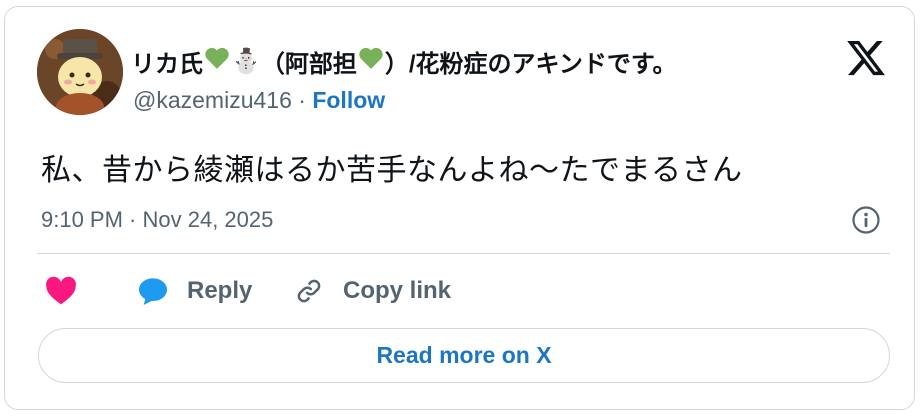  Describe the element at coordinates (309, 291) in the screenshot. I see `link-icon` at that location.